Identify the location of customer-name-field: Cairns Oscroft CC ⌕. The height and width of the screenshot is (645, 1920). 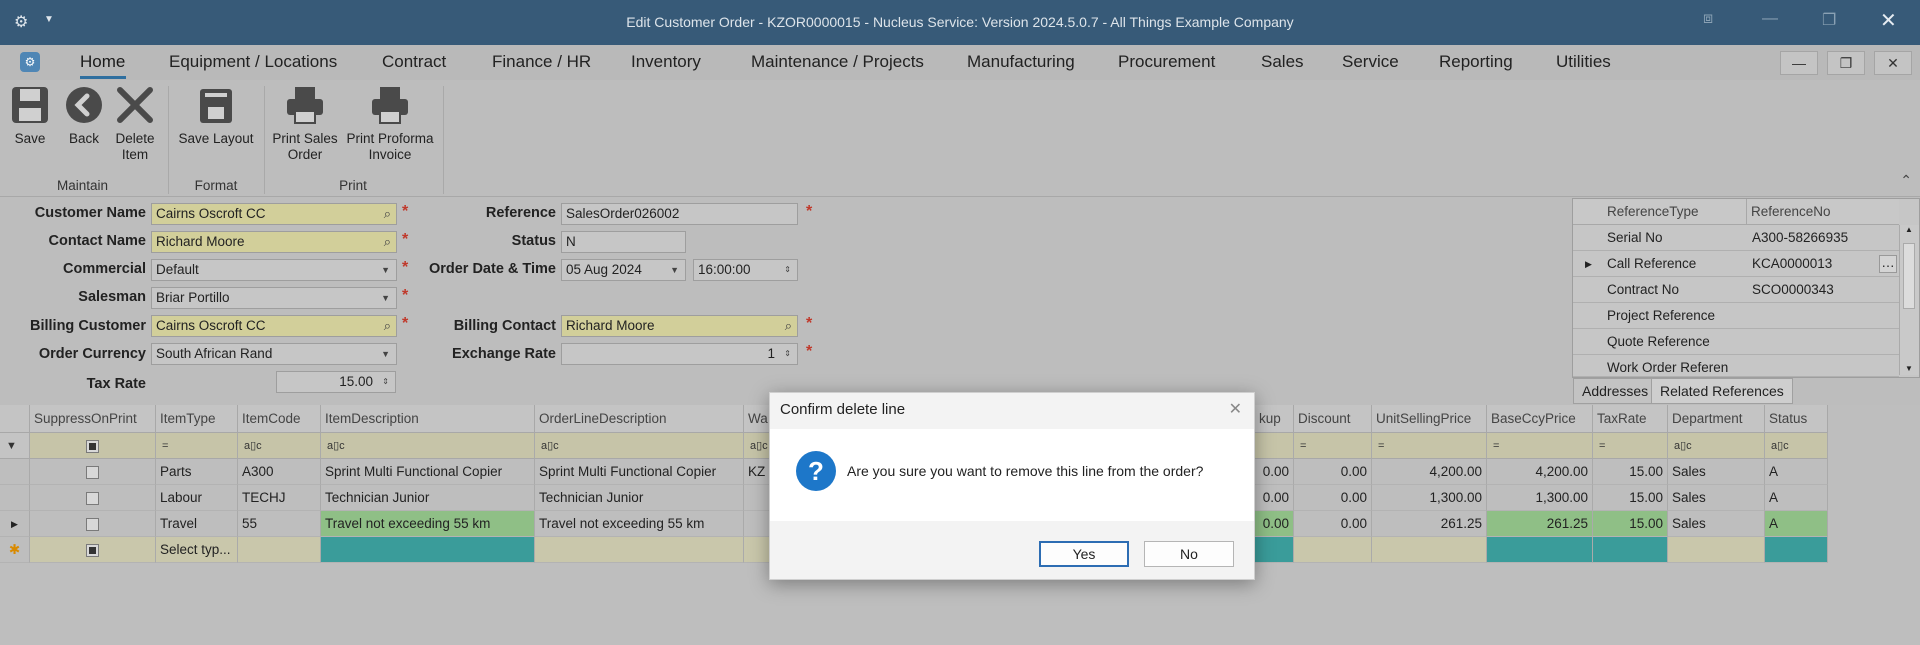
(274, 214).